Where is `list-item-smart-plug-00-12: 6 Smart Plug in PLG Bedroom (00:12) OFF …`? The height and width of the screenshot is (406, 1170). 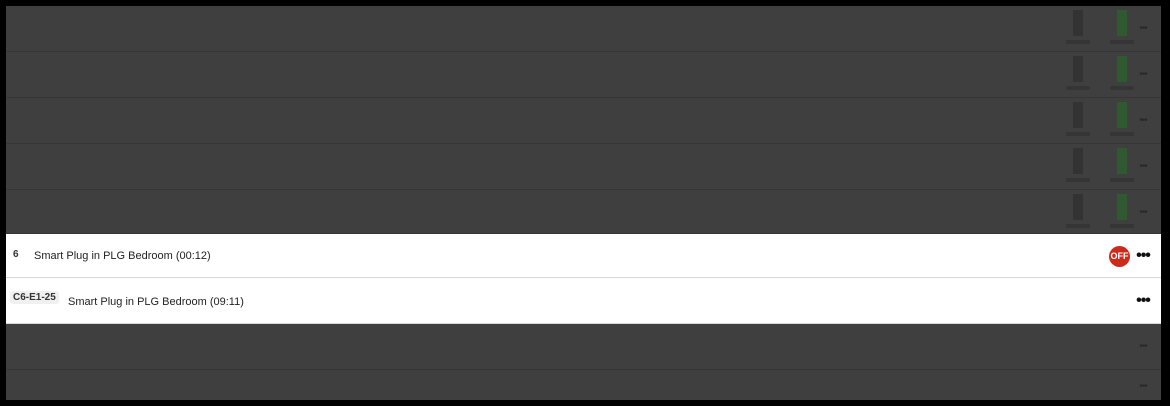 list-item-smart-plug-00-12: 6 Smart Plug in PLG Bedroom (00:12) OFF … is located at coordinates (583, 256).